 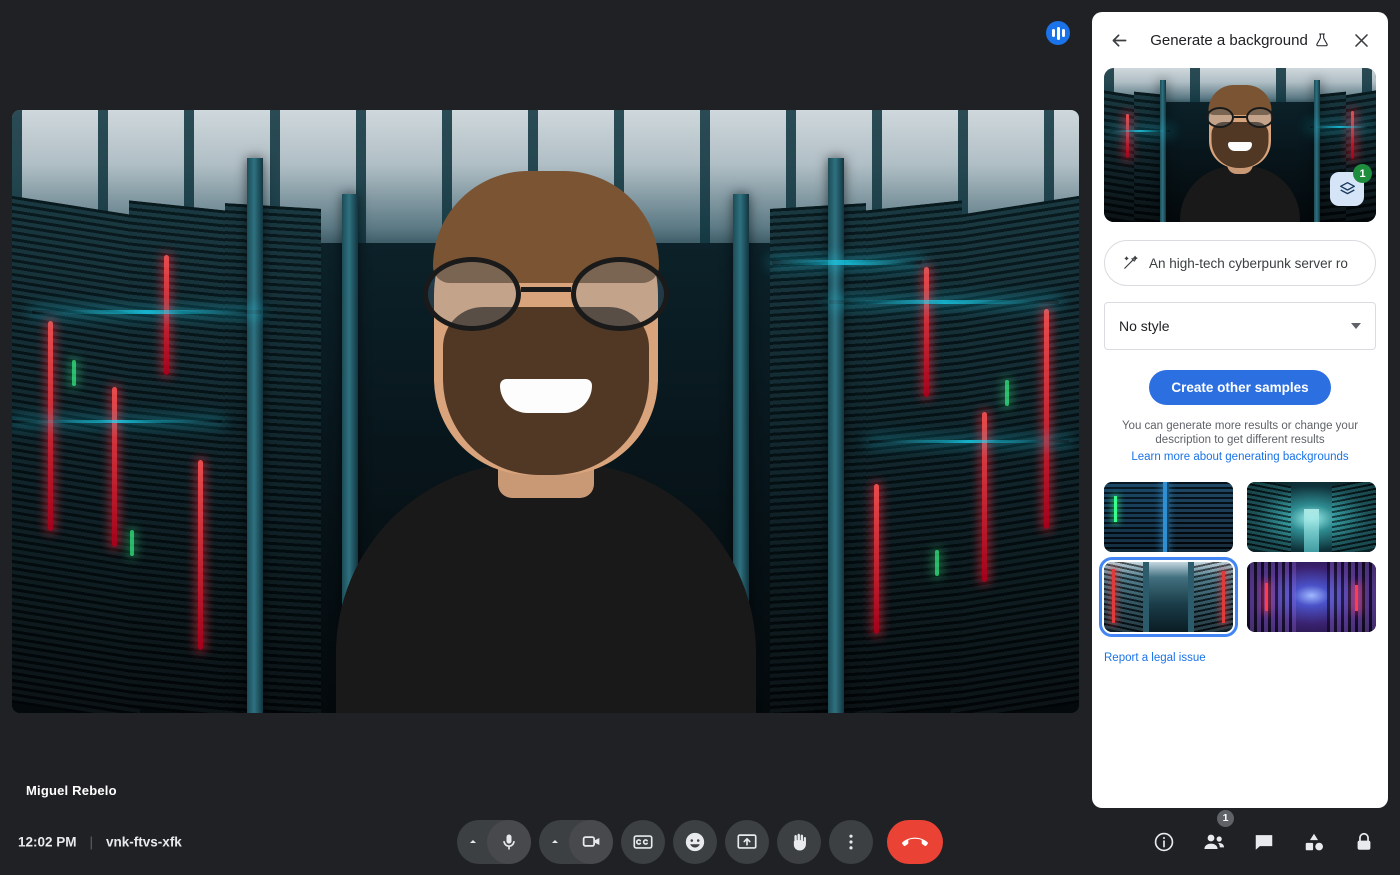 What do you see at coordinates (1351, 185) in the screenshot?
I see `layers-stack-icon: 1` at bounding box center [1351, 185].